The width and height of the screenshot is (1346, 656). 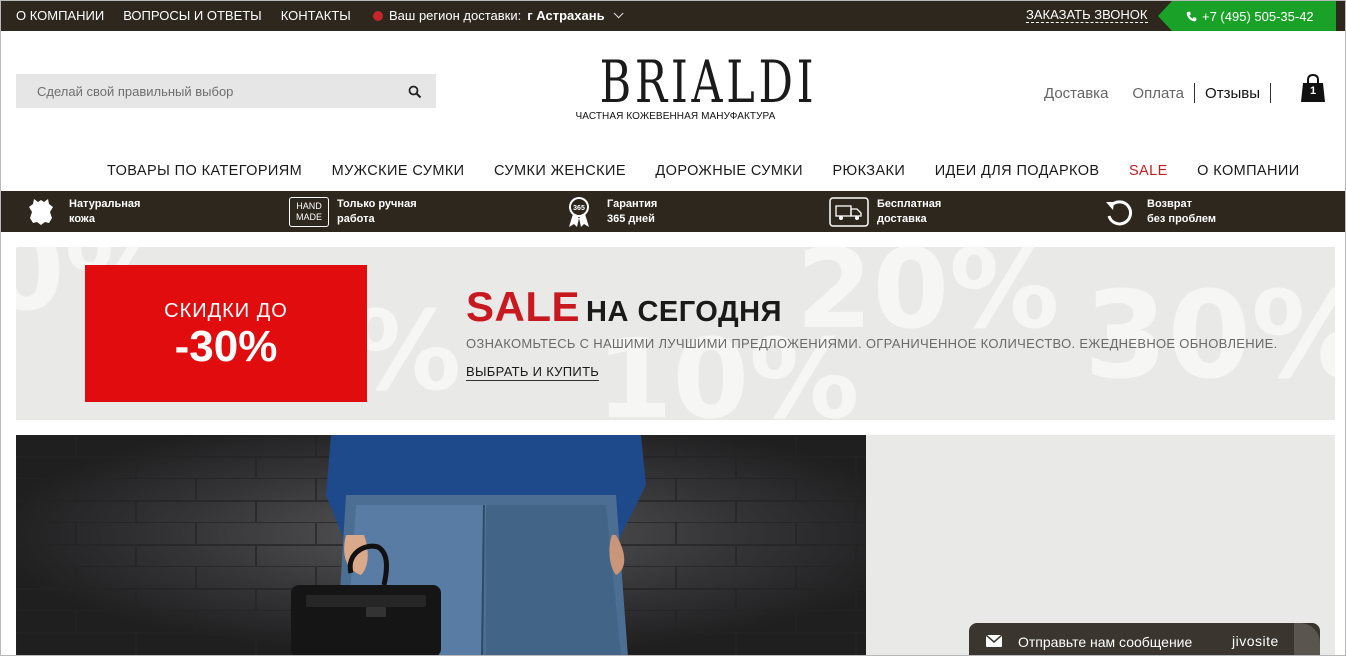 What do you see at coordinates (41, 212) in the screenshot?
I see `leather-hide-icon` at bounding box center [41, 212].